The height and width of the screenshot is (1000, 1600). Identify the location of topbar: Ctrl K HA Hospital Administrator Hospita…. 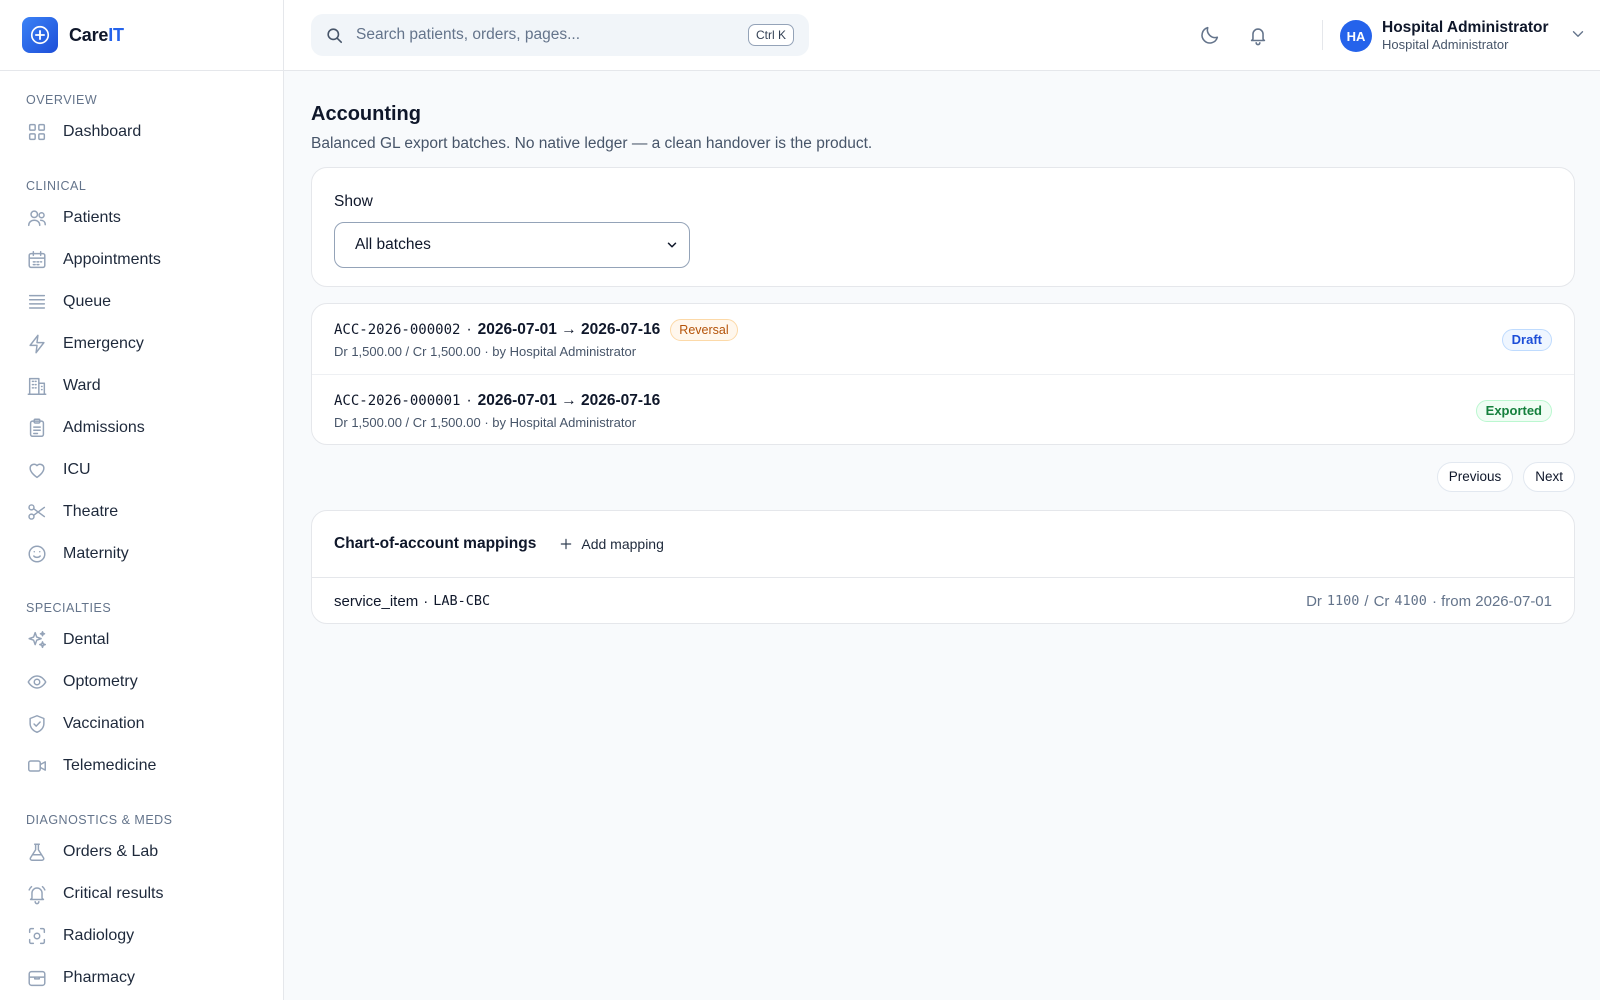
(942, 35).